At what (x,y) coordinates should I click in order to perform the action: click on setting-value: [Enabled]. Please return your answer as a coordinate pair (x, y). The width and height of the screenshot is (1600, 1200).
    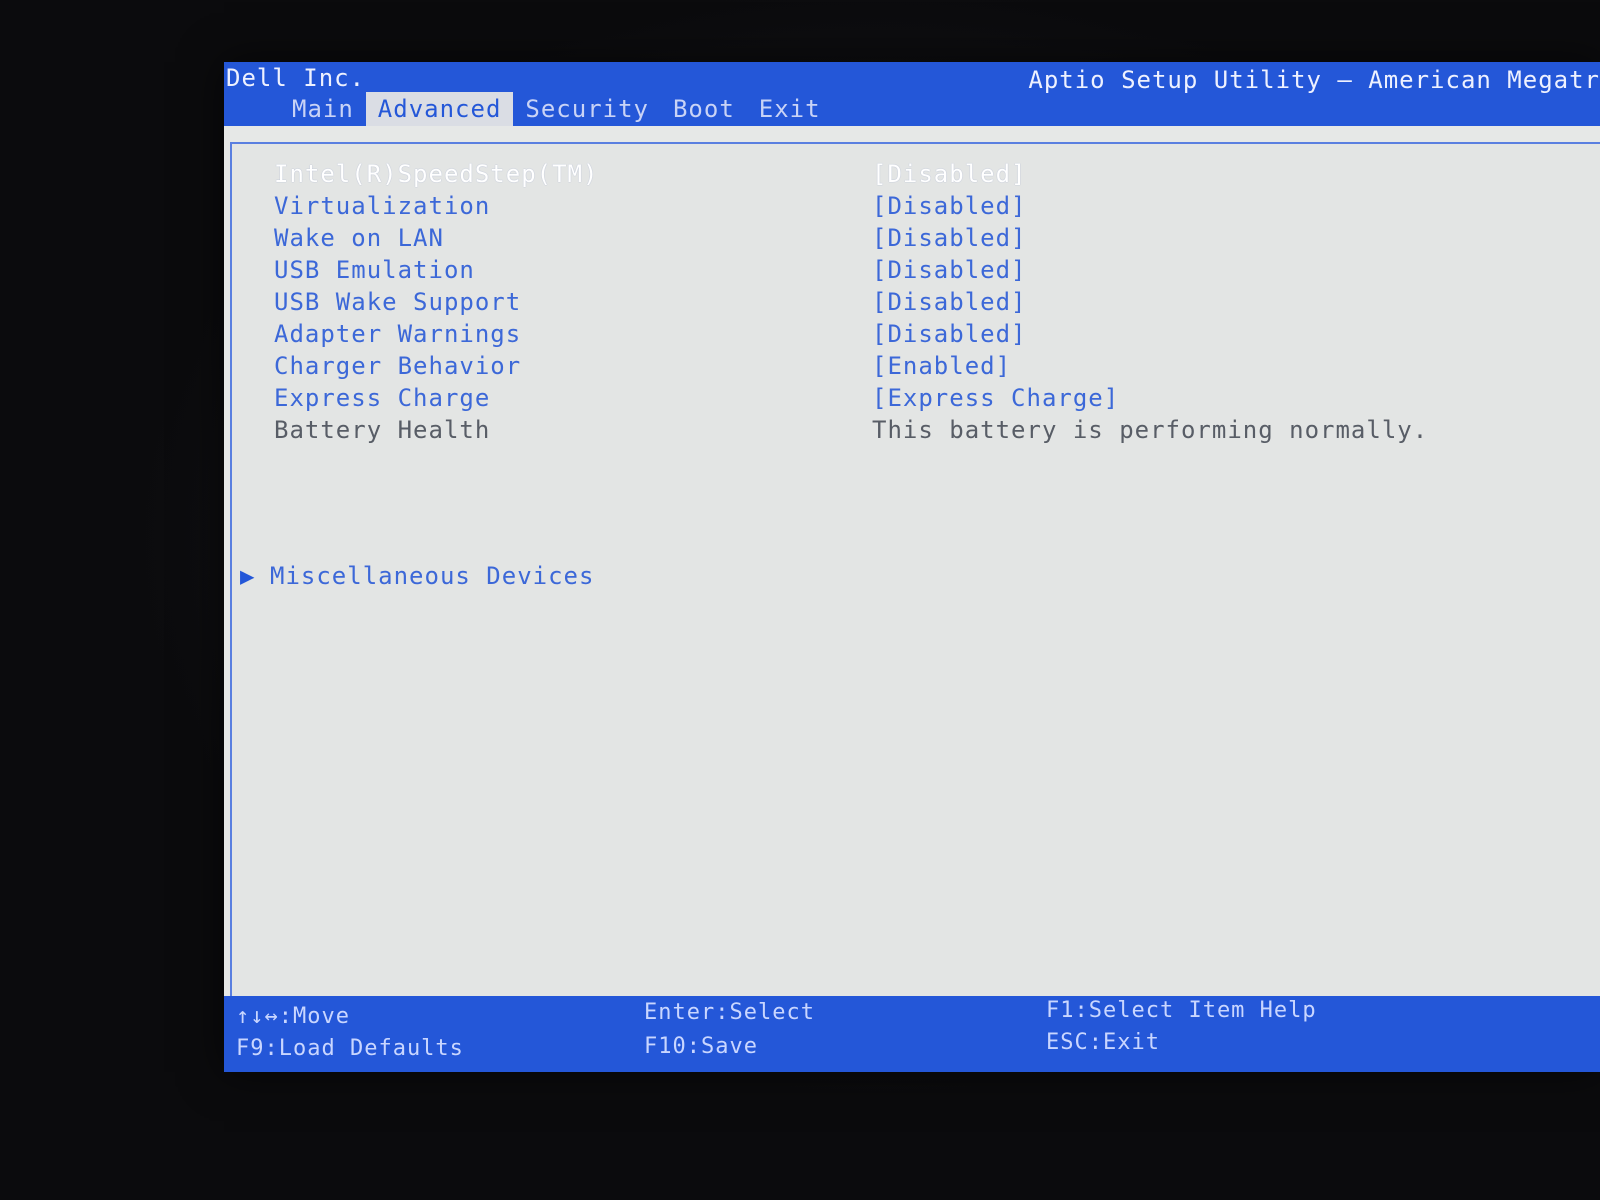
    Looking at the image, I should click on (941, 366).